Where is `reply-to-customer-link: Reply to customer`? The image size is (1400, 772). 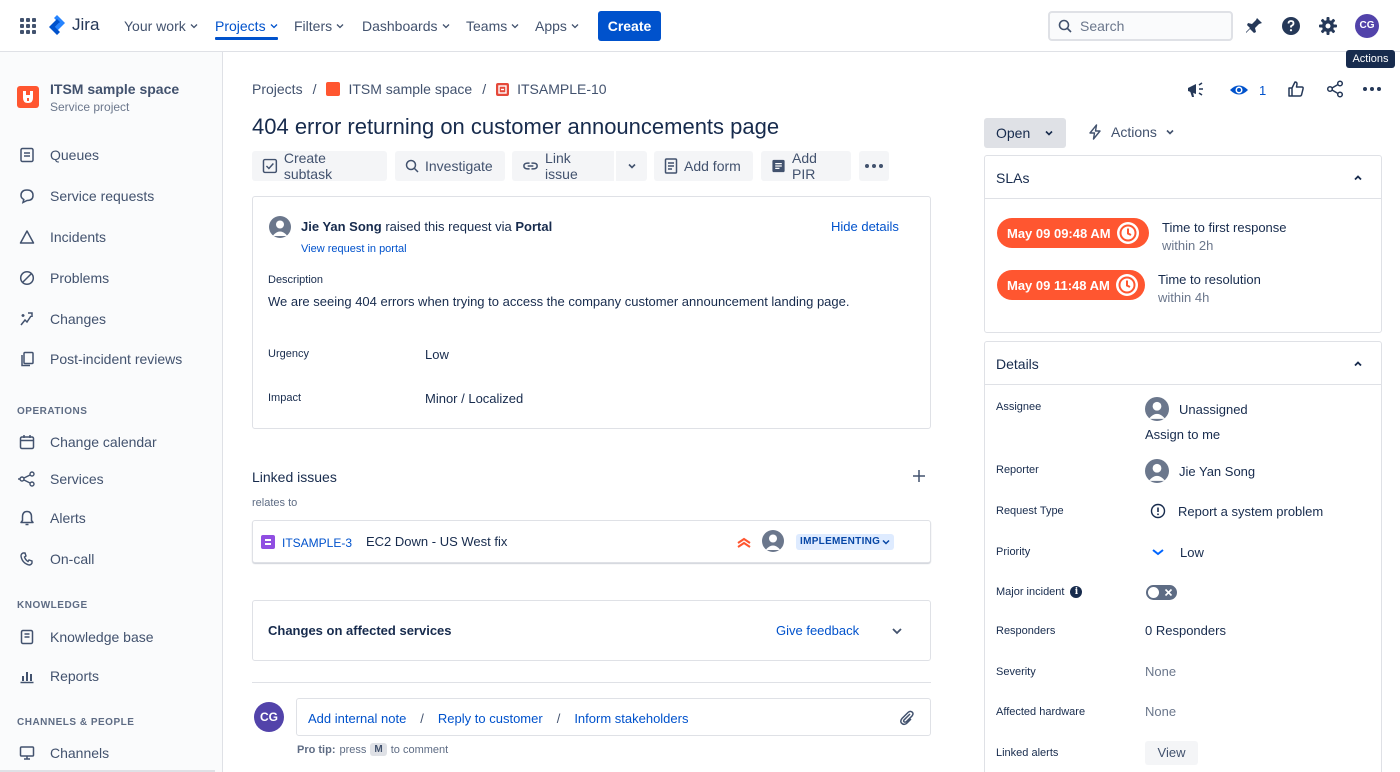
reply-to-customer-link: Reply to customer is located at coordinates (490, 718).